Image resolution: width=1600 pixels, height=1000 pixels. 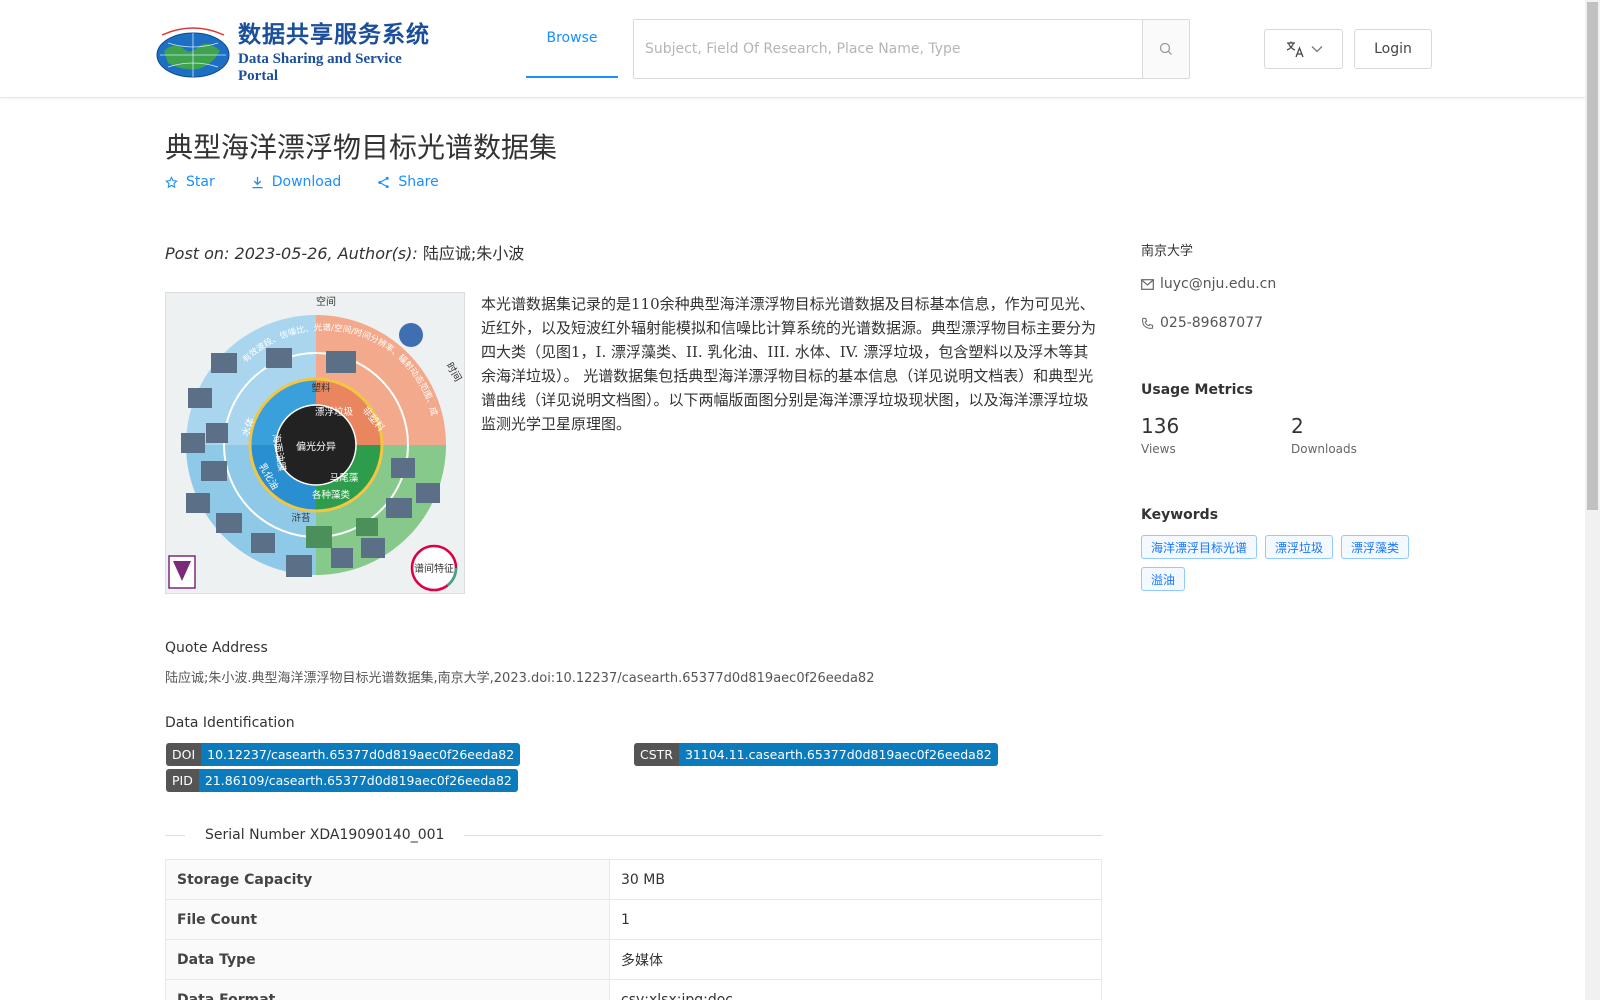 What do you see at coordinates (1299, 547) in the screenshot?
I see `keyword-tag: 漂浮垃圾` at bounding box center [1299, 547].